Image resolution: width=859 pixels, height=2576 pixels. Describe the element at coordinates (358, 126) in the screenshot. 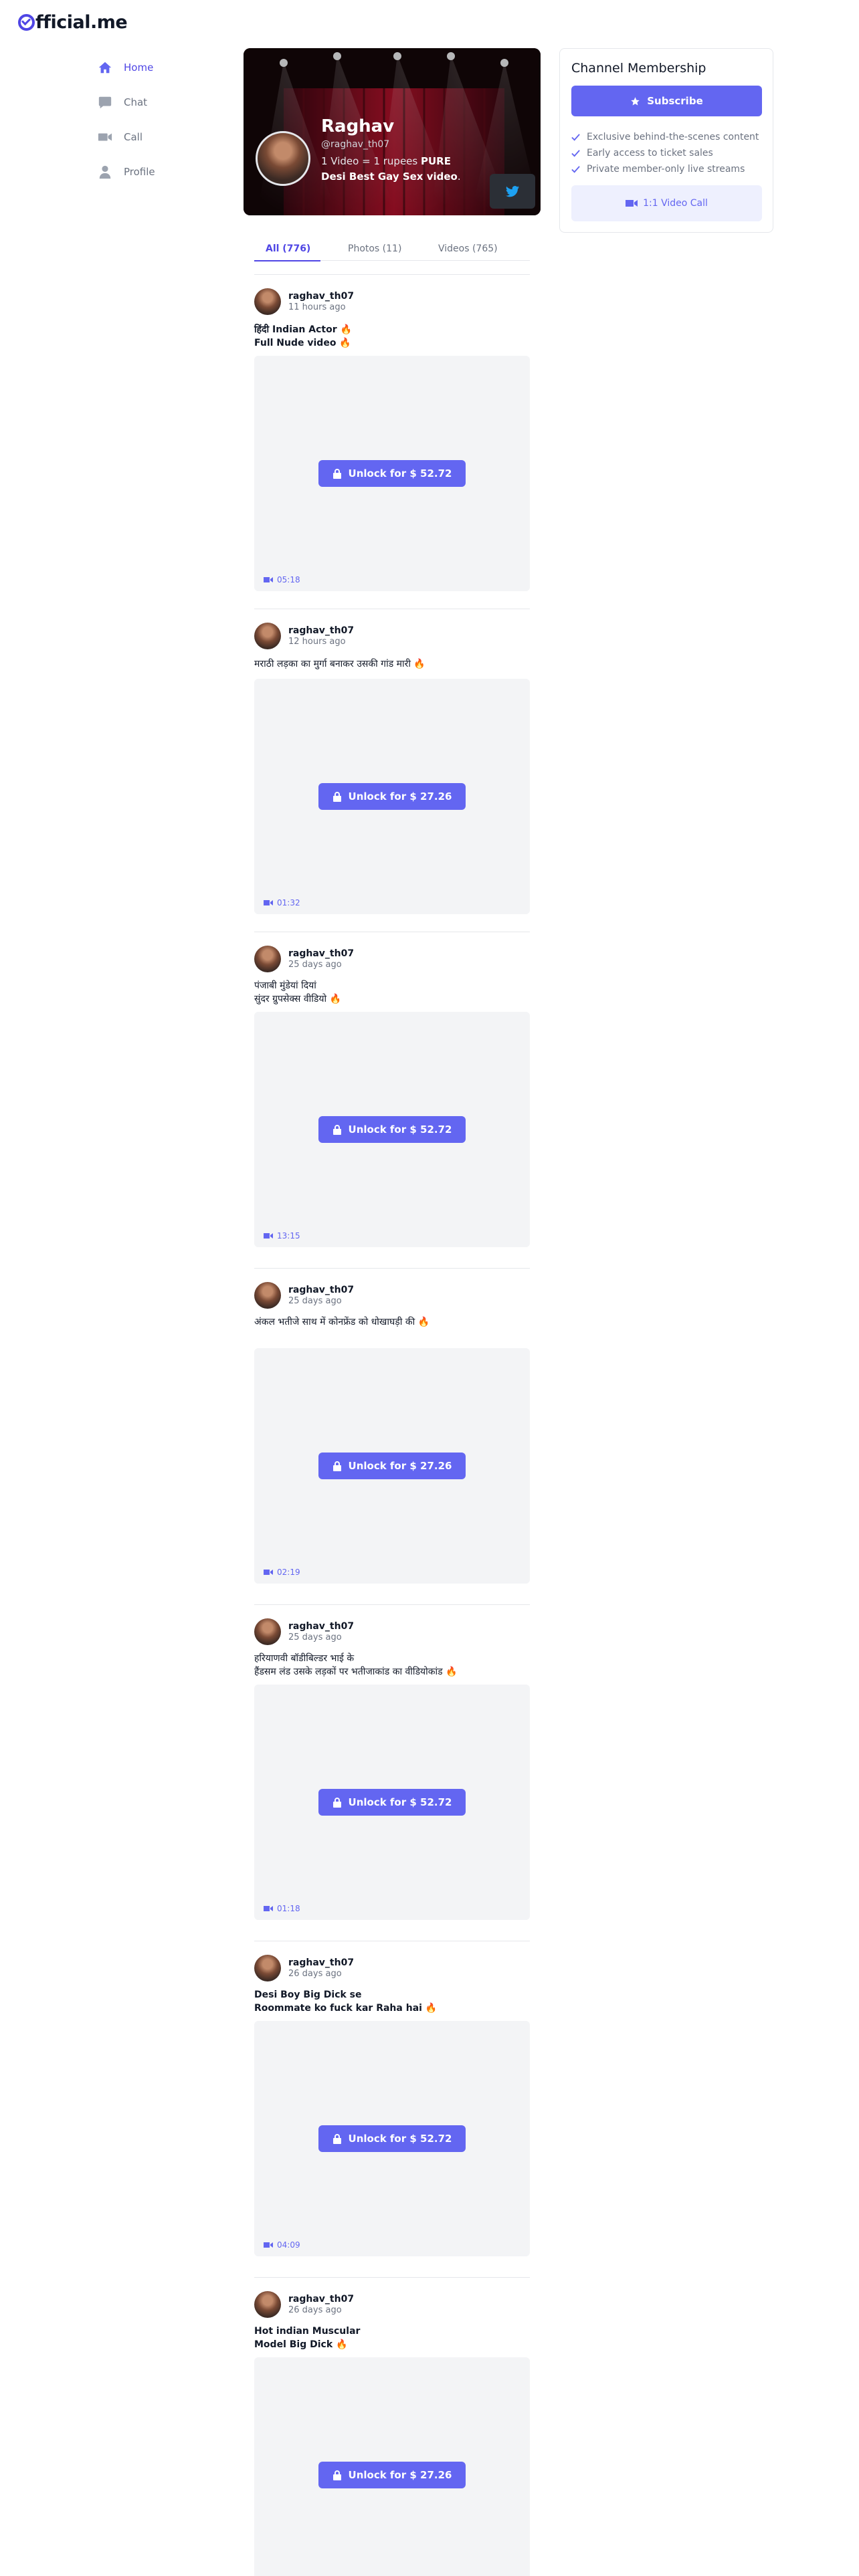

I see `profile-name: Raghav` at that location.